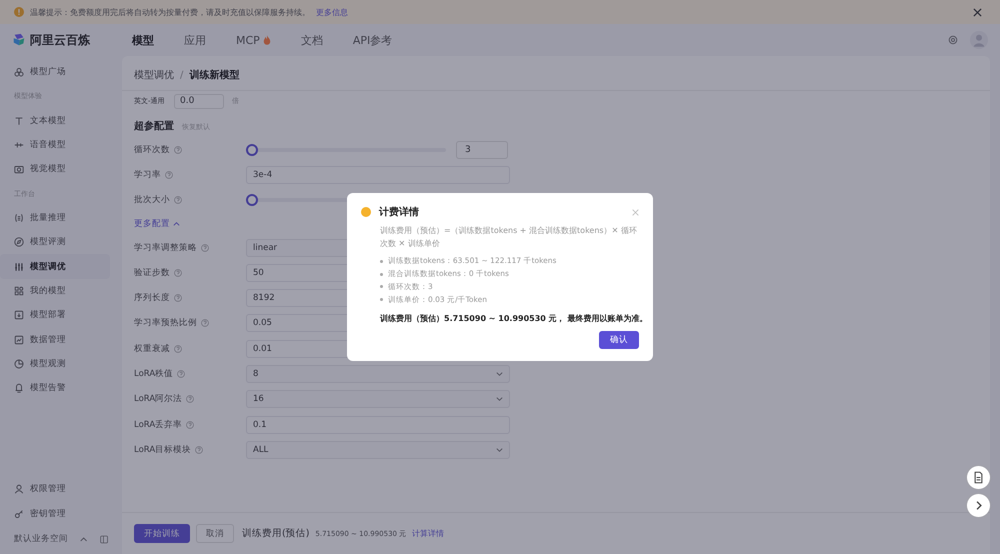  What do you see at coordinates (165, 323) in the screenshot?
I see `field-label: 学习率预热比例` at bounding box center [165, 323].